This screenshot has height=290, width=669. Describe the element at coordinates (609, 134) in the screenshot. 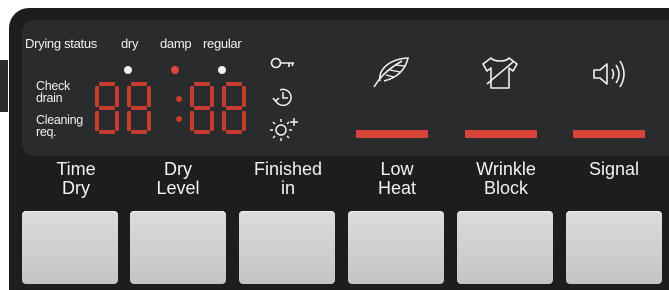

I see `signal-indicator-bar` at that location.